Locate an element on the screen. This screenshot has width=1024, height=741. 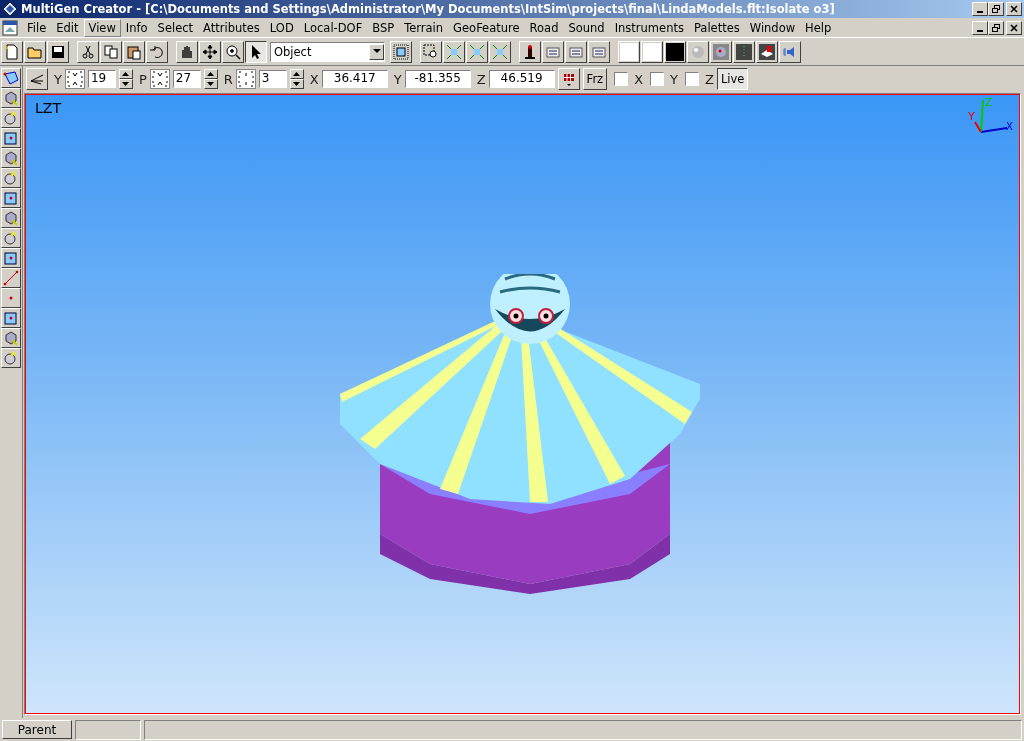
axis-label: Y is located at coordinates (58, 79).